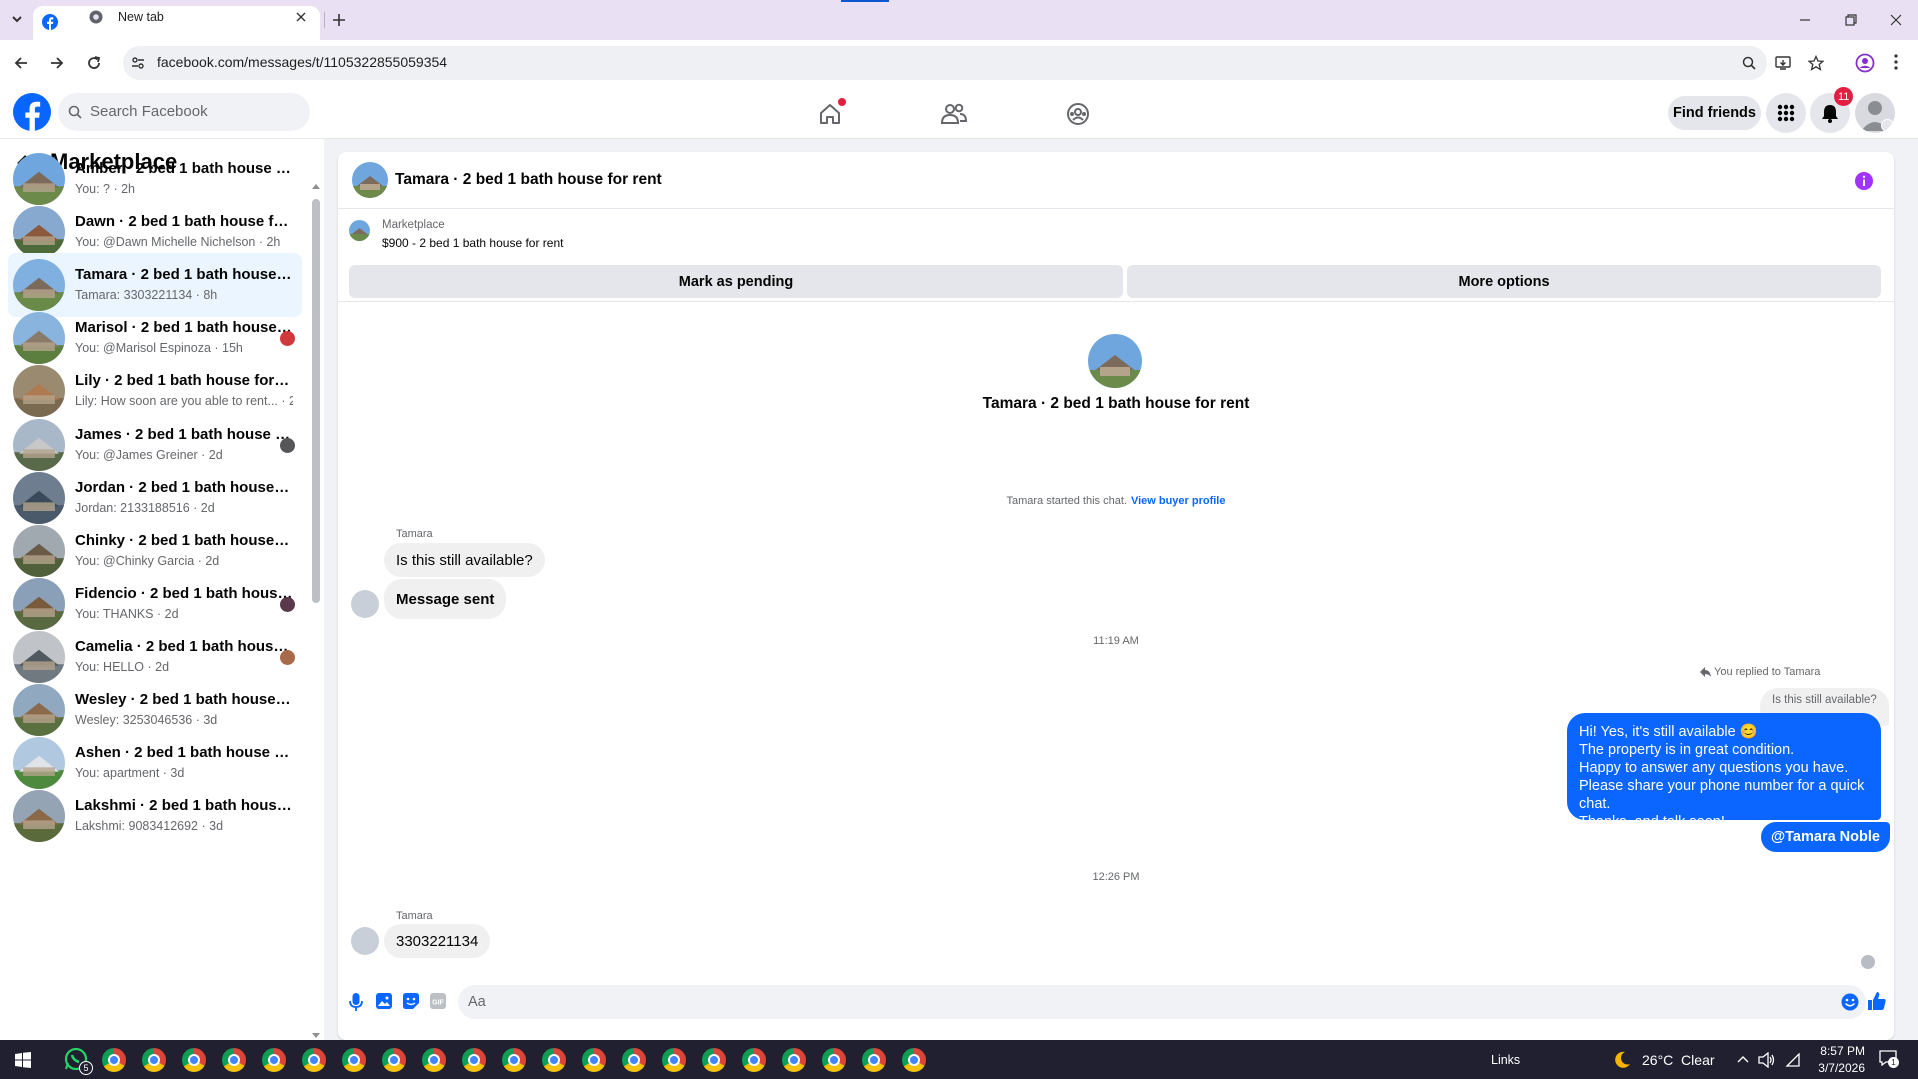 Image resolution: width=1918 pixels, height=1079 pixels. I want to click on notification-center: 1, so click(1890, 1060).